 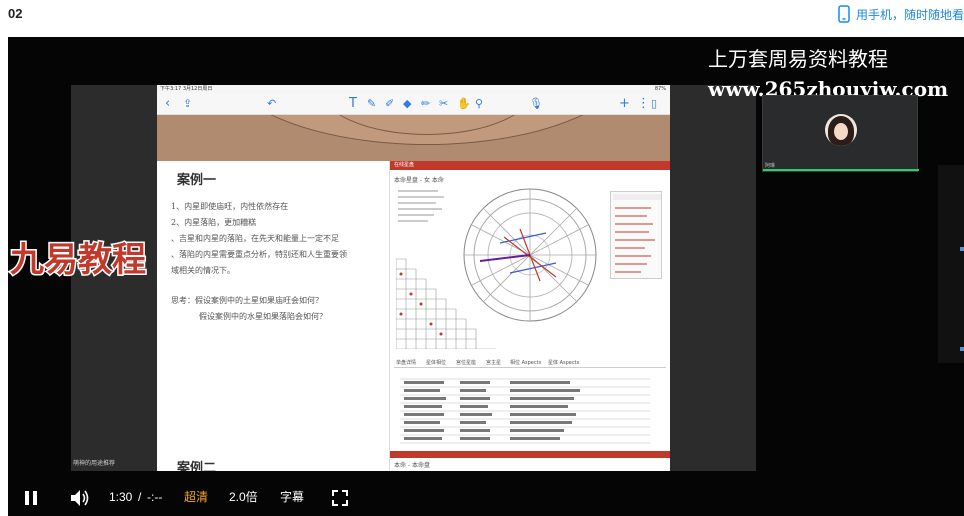 I want to click on pen-icon: ✎, so click(x=372, y=103).